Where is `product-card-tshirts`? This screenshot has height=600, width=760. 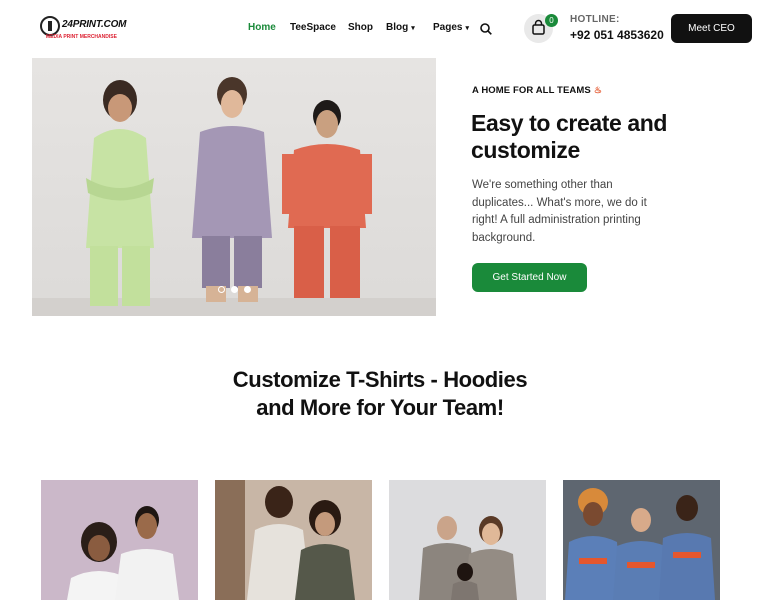 product-card-tshirts is located at coordinates (119, 540).